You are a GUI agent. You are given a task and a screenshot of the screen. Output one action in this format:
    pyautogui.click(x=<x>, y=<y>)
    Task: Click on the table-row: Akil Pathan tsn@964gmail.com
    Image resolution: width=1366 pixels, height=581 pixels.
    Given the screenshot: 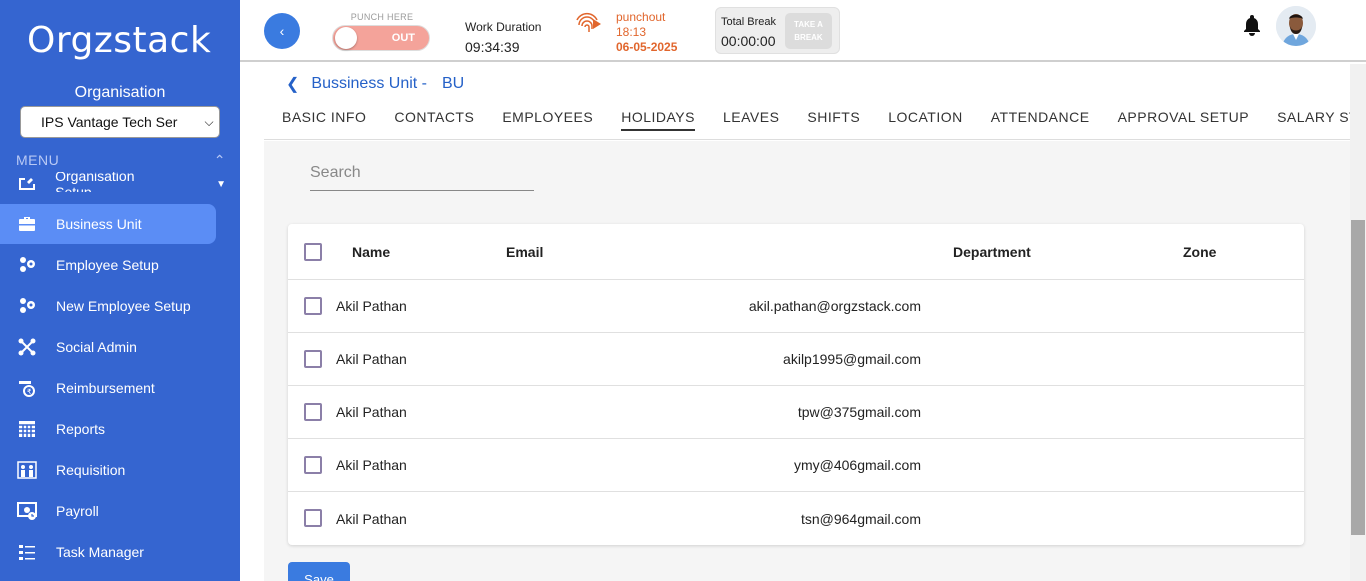 What is the action you would take?
    pyautogui.click(x=796, y=518)
    